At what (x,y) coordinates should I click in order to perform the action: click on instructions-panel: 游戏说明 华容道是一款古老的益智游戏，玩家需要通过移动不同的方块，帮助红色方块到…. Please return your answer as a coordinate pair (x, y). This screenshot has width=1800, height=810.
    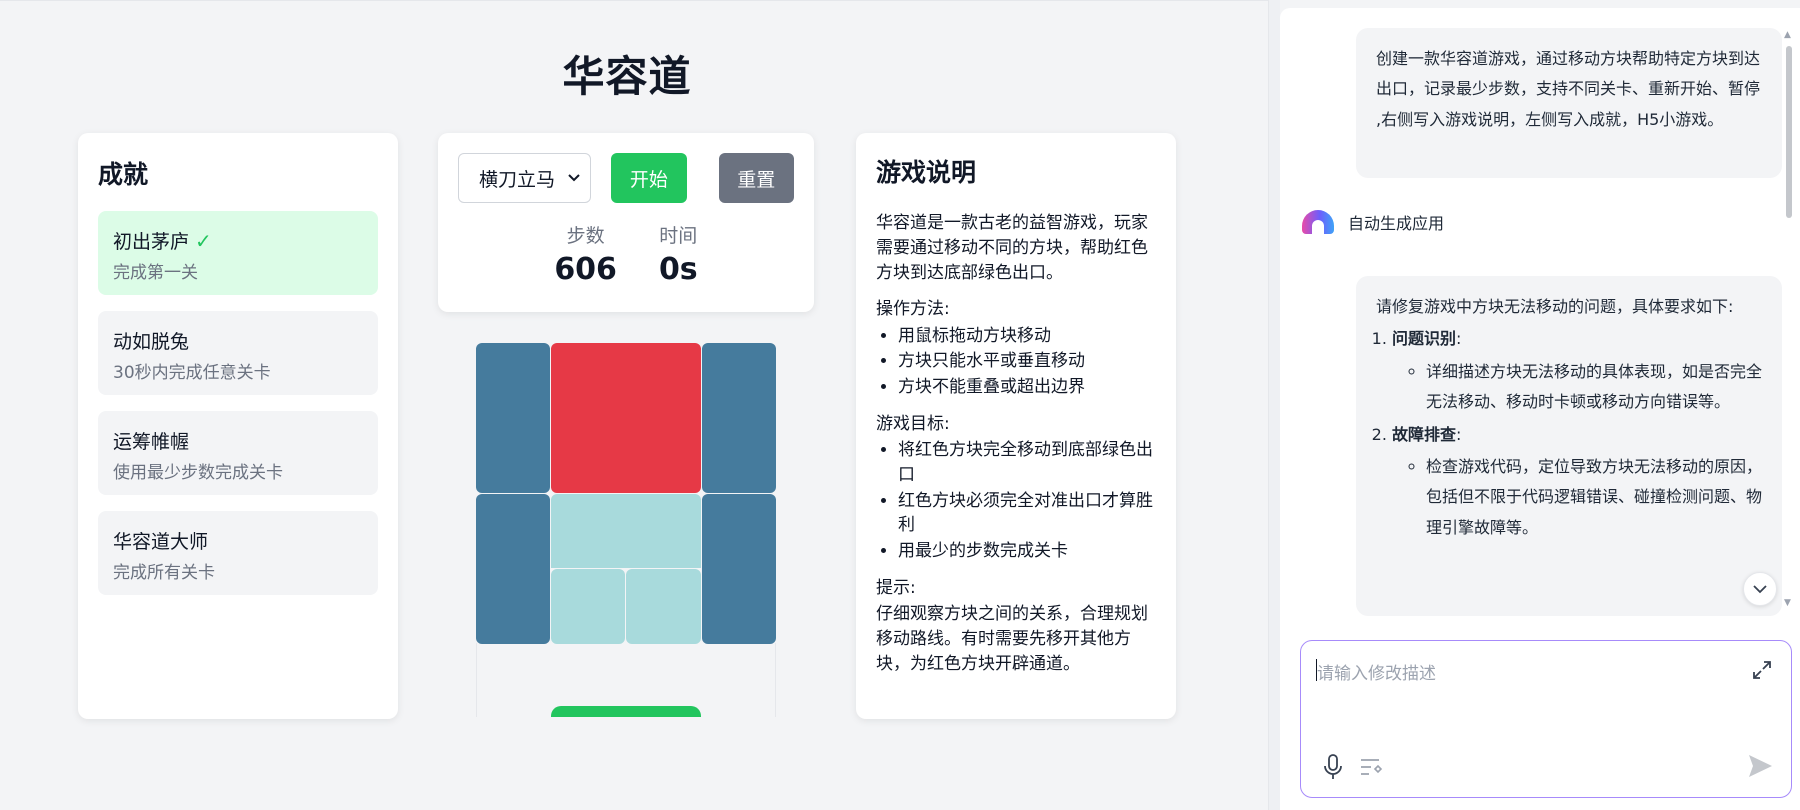
    Looking at the image, I should click on (1016, 426).